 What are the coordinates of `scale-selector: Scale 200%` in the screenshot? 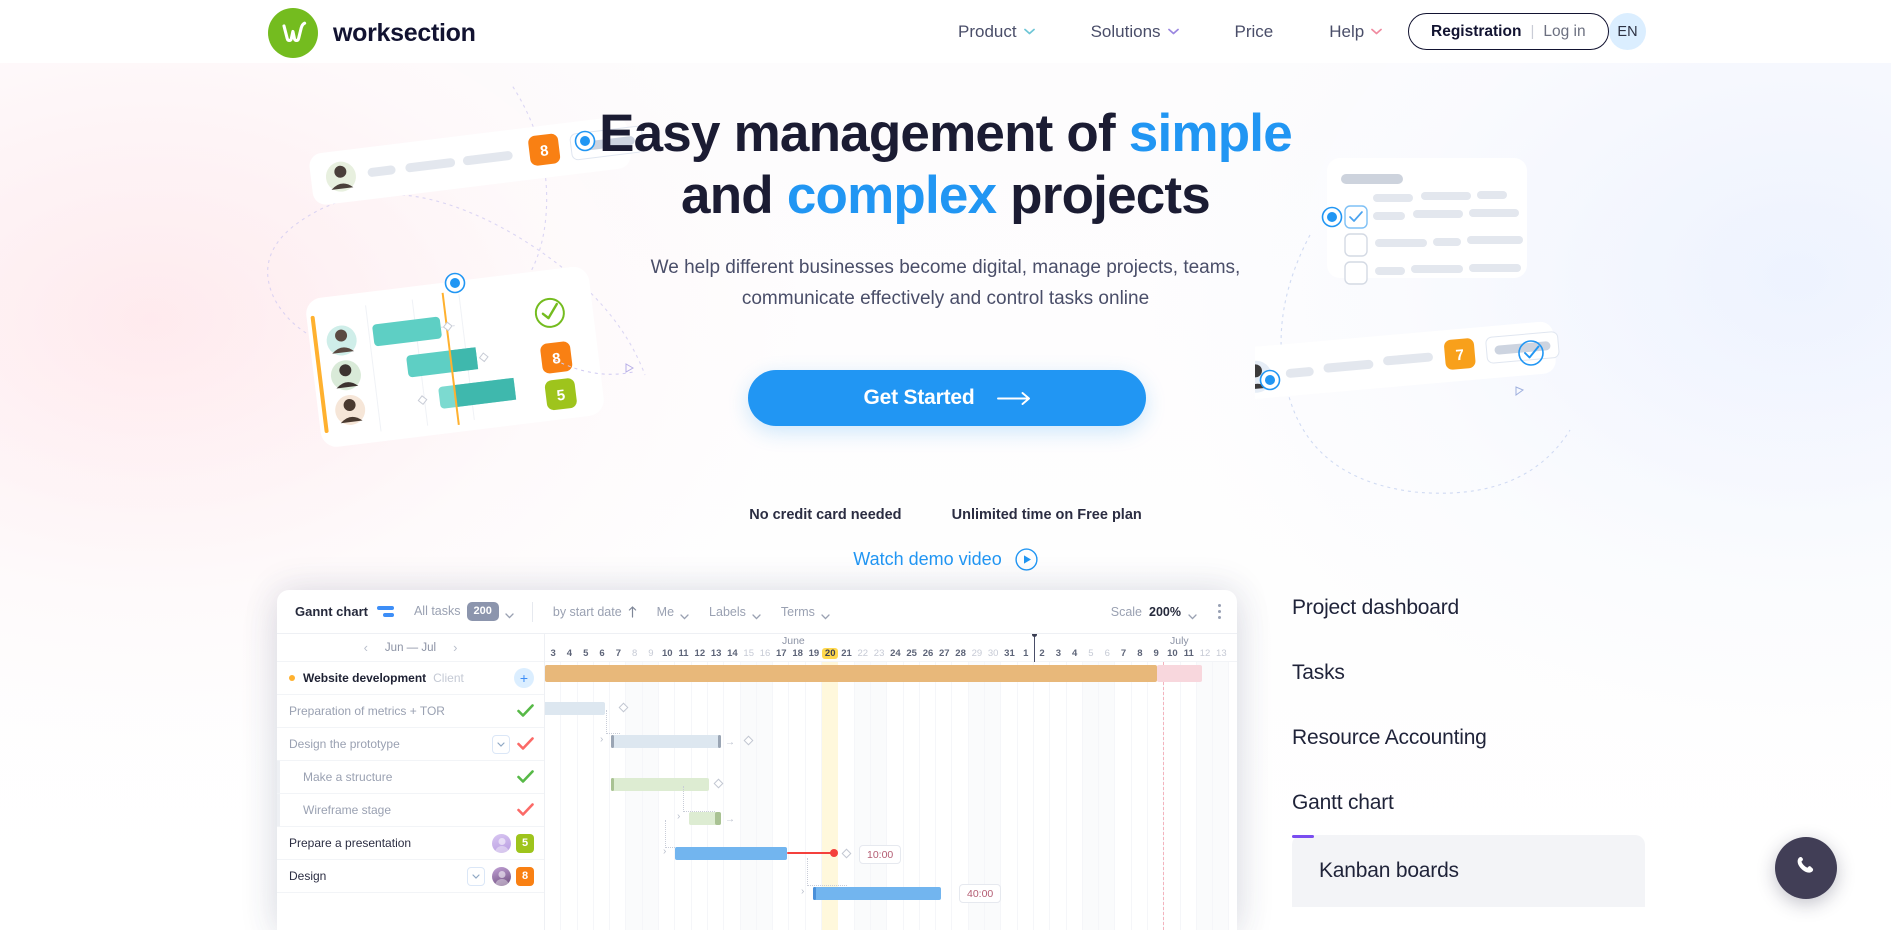 It's located at (1154, 612).